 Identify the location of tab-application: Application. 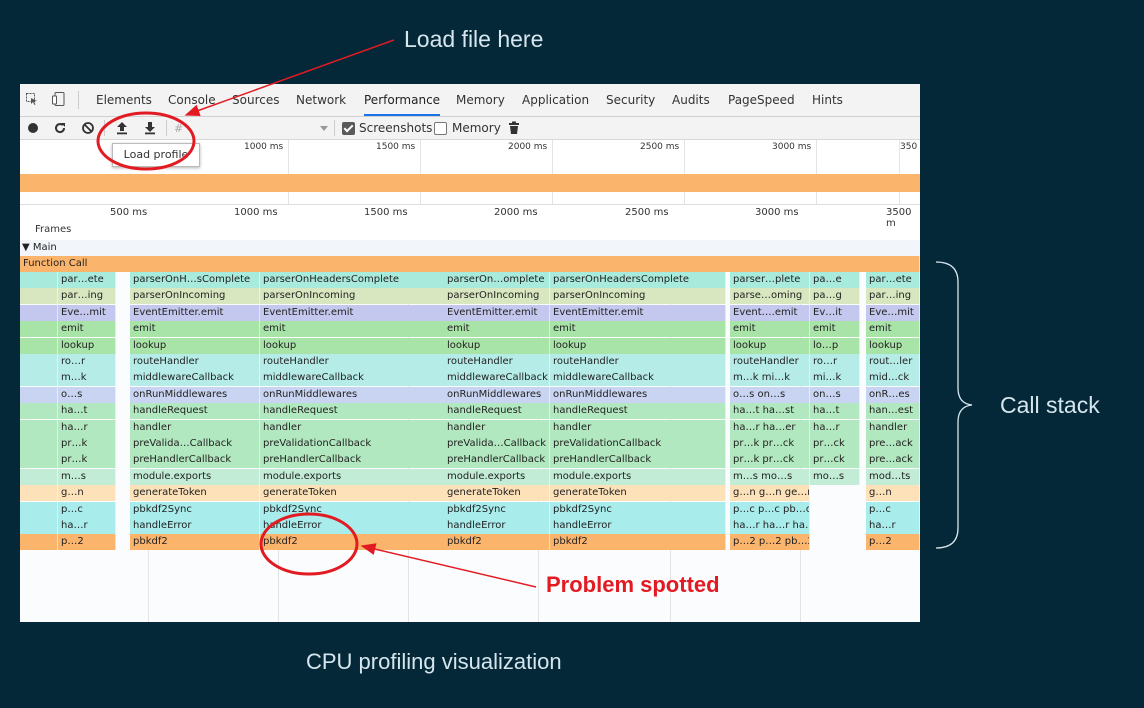
(555, 100).